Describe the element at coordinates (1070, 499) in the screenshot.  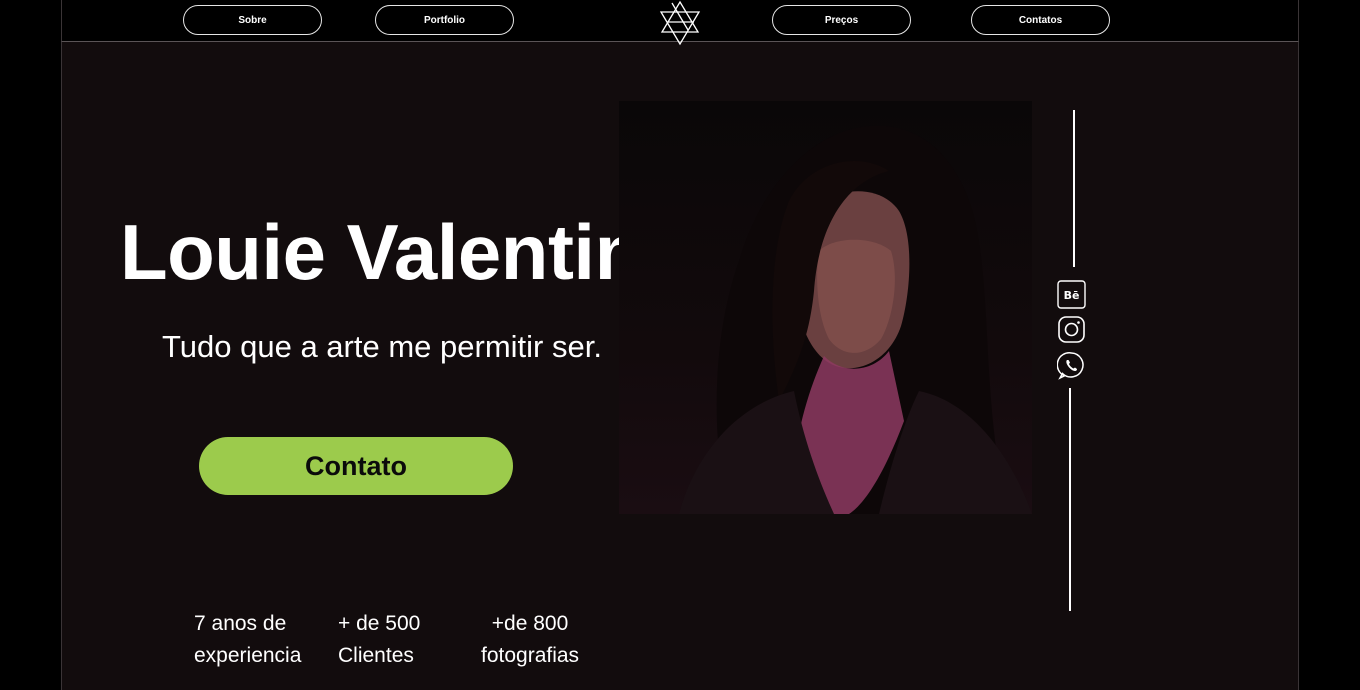
I see `social-divider-bottom` at that location.